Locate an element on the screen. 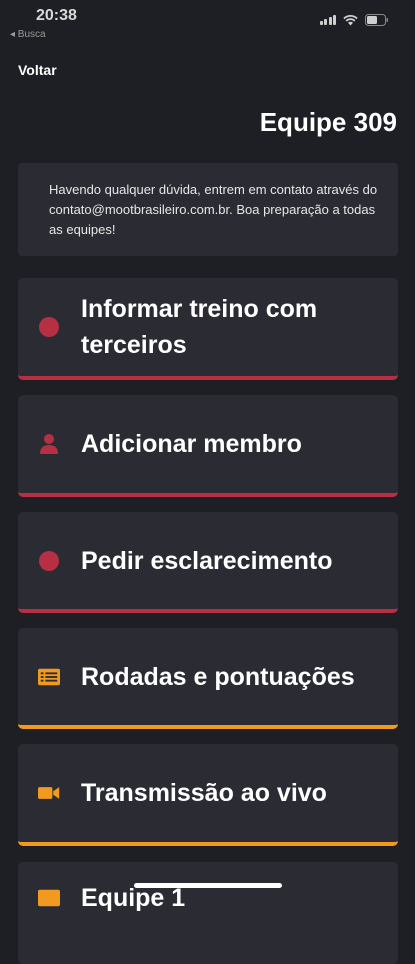 Image resolution: width=415 pixels, height=964 pixels. signal-icon is located at coordinates (327, 20).